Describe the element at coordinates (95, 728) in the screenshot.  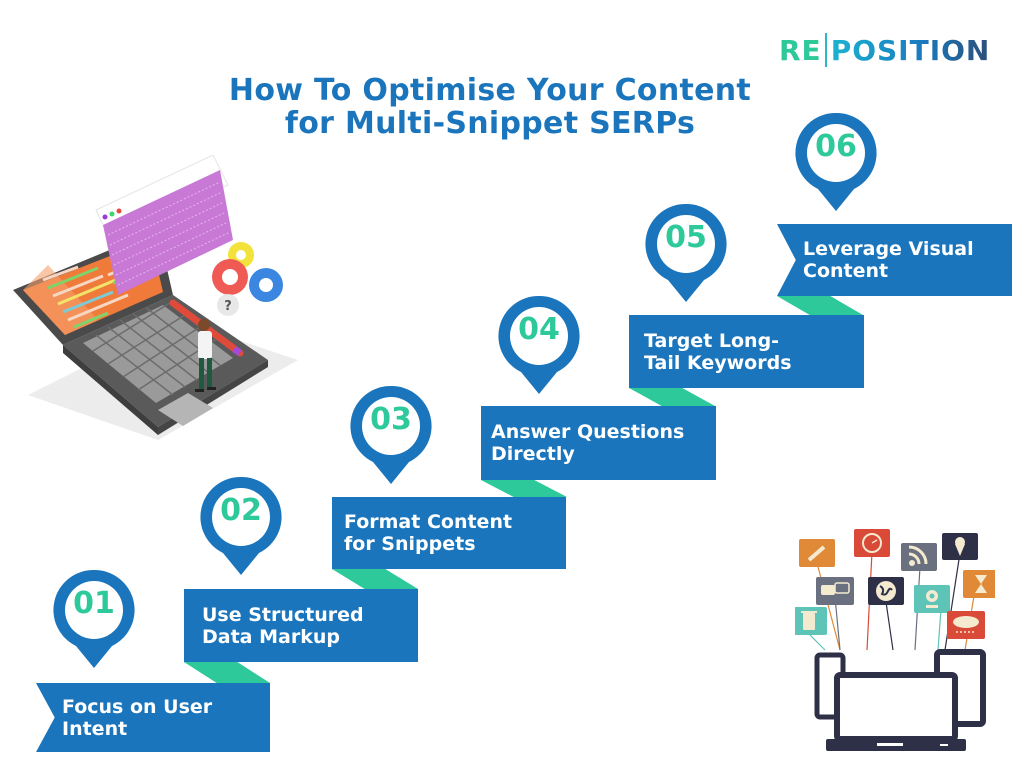
I see `step-1-line-2: Intent` at that location.